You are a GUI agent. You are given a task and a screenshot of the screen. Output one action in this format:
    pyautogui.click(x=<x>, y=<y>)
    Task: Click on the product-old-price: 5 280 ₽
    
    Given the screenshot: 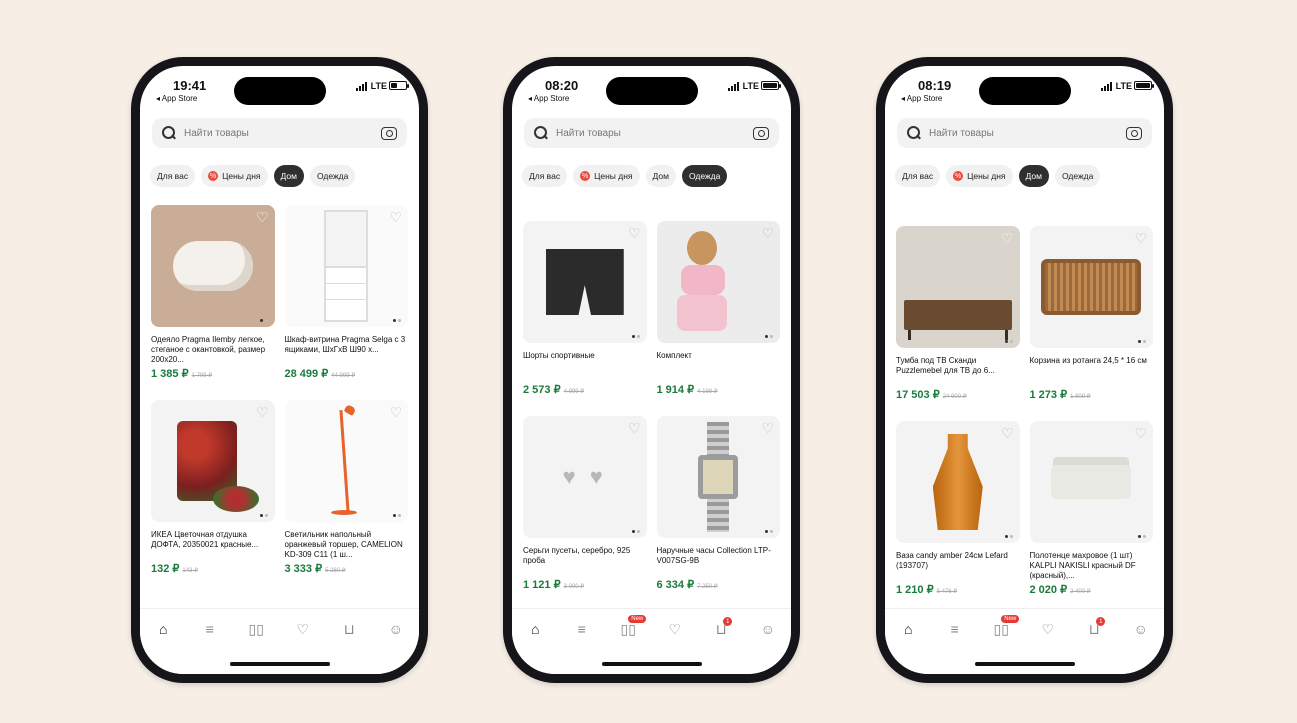 What is the action you would take?
    pyautogui.click(x=335, y=571)
    